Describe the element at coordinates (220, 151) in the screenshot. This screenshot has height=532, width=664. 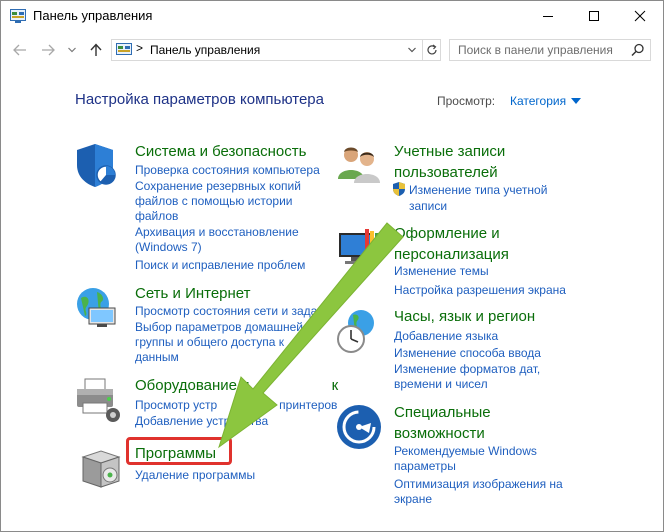
I see `category-system-security: Система и безопасность` at that location.